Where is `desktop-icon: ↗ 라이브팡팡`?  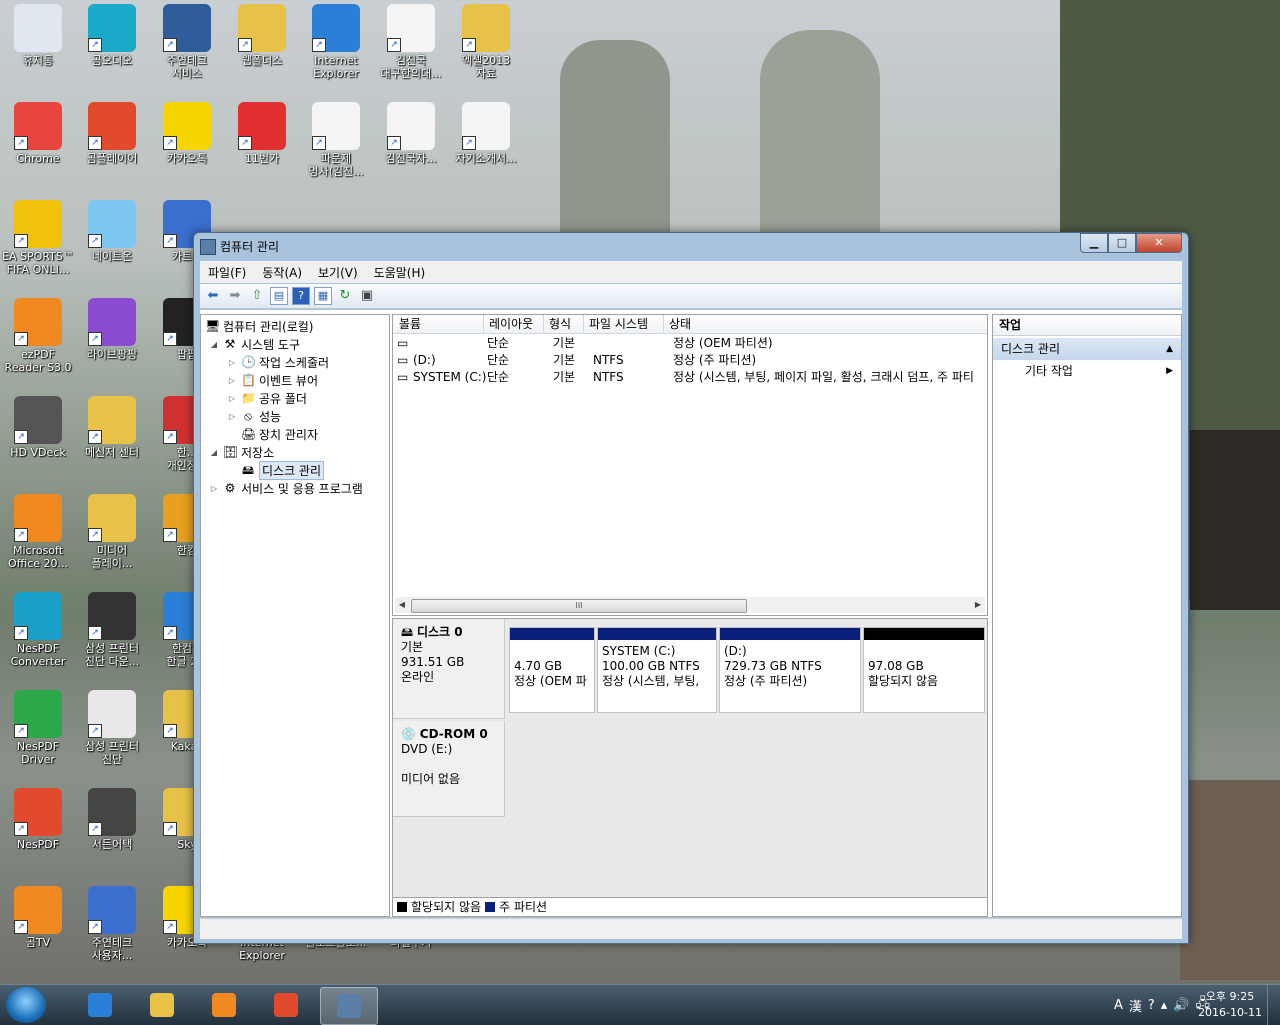
desktop-icon: ↗ 라이브팡팡 is located at coordinates (112, 327).